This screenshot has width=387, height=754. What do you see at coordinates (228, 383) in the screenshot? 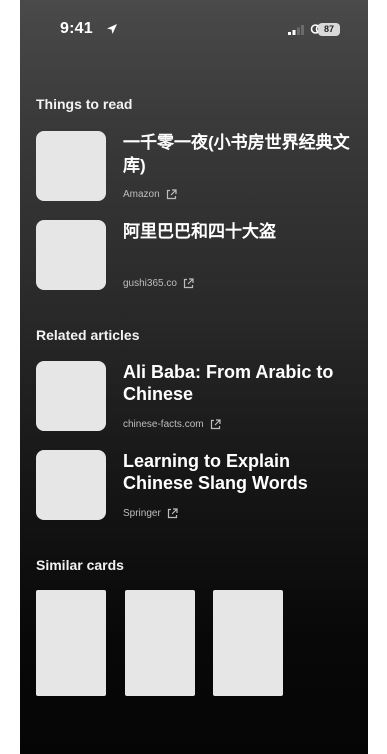
I see `item-title: Ali Baba: From Arabic to Chinese` at bounding box center [228, 383].